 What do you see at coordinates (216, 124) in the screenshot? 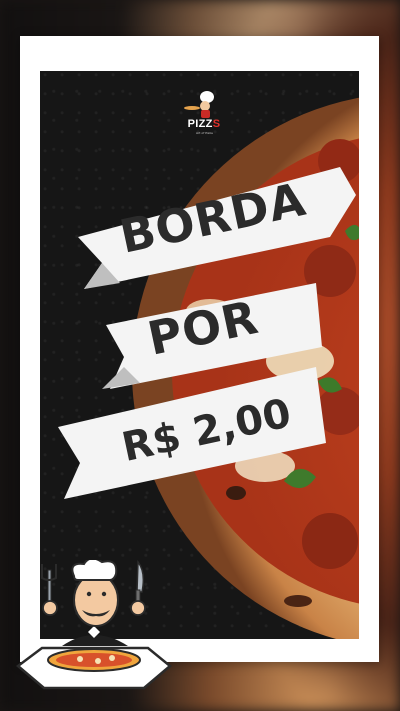
I see `logo-name-accent: S` at bounding box center [216, 124].